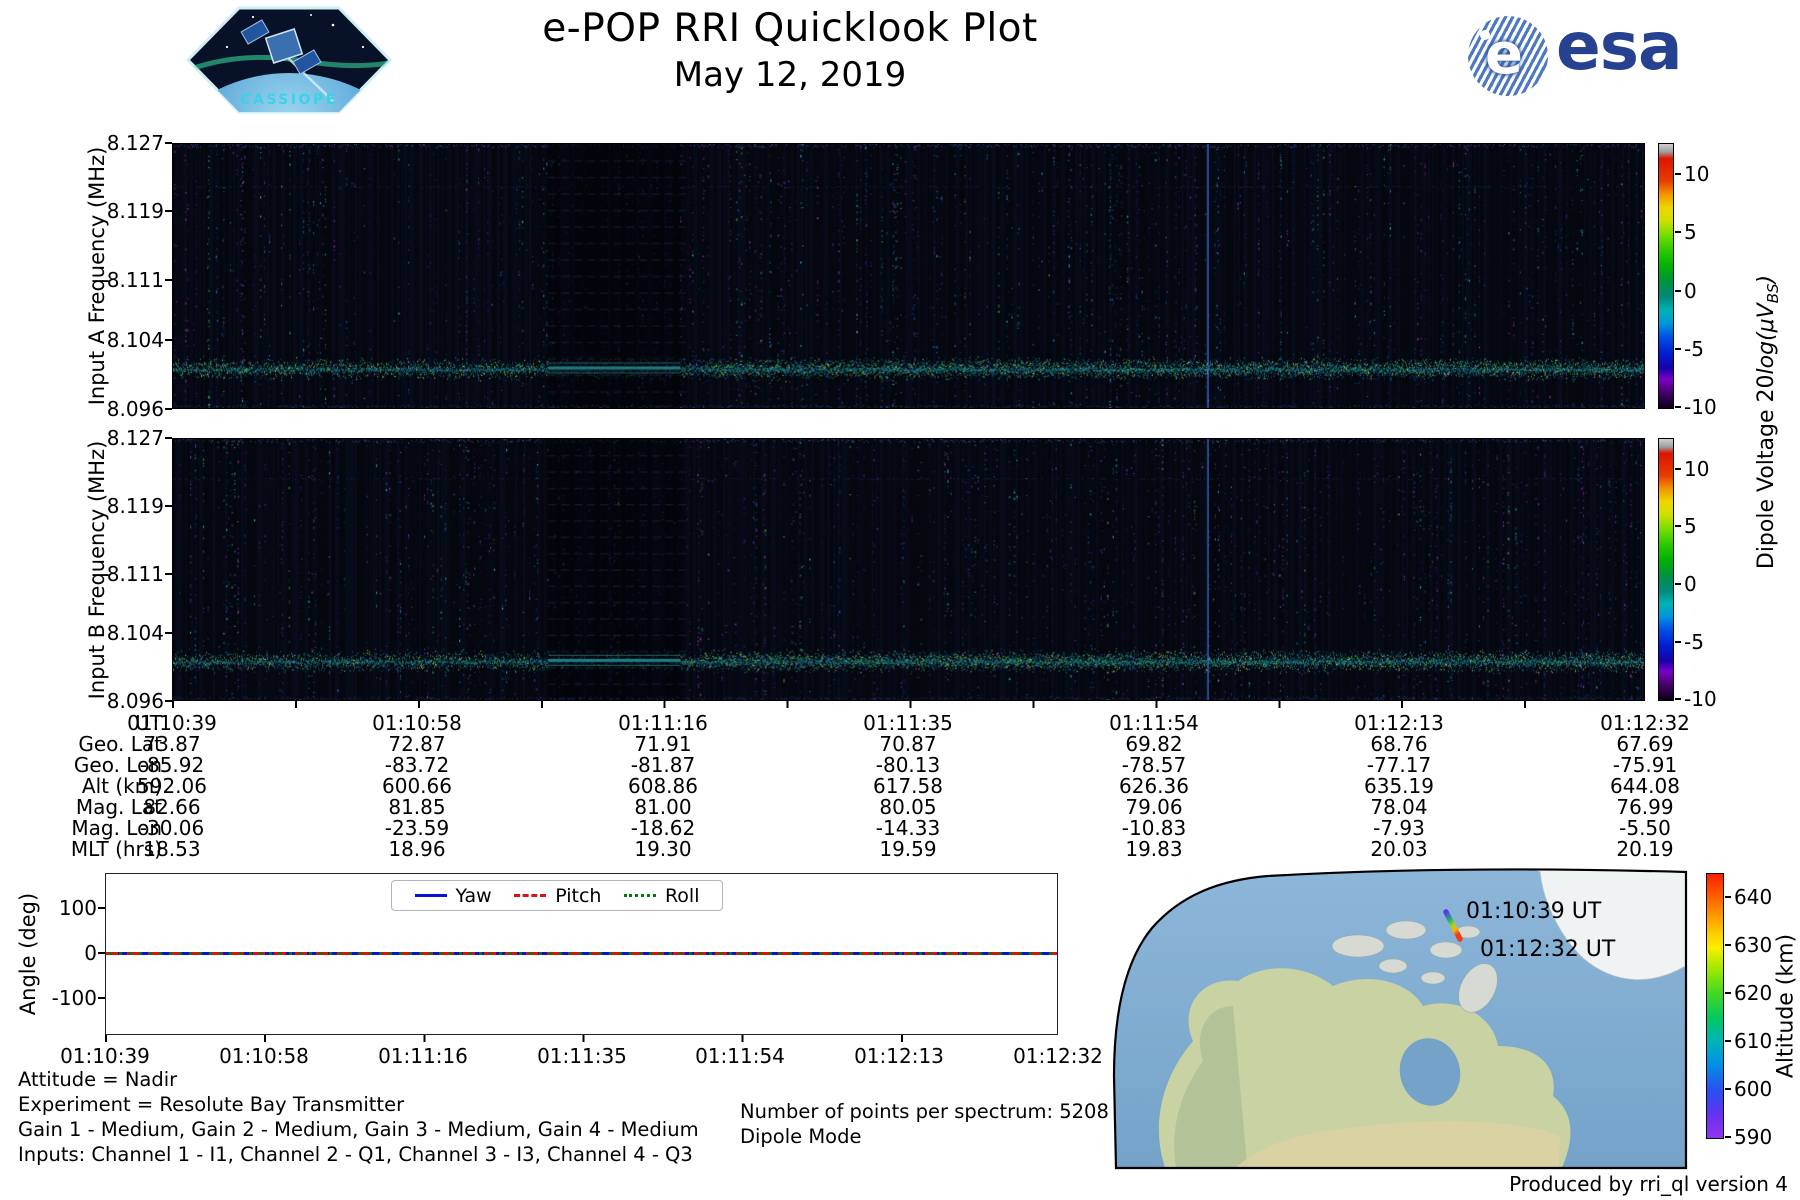 This screenshot has width=1800, height=1200. I want to click on cell: 68.76, so click(1399, 744).